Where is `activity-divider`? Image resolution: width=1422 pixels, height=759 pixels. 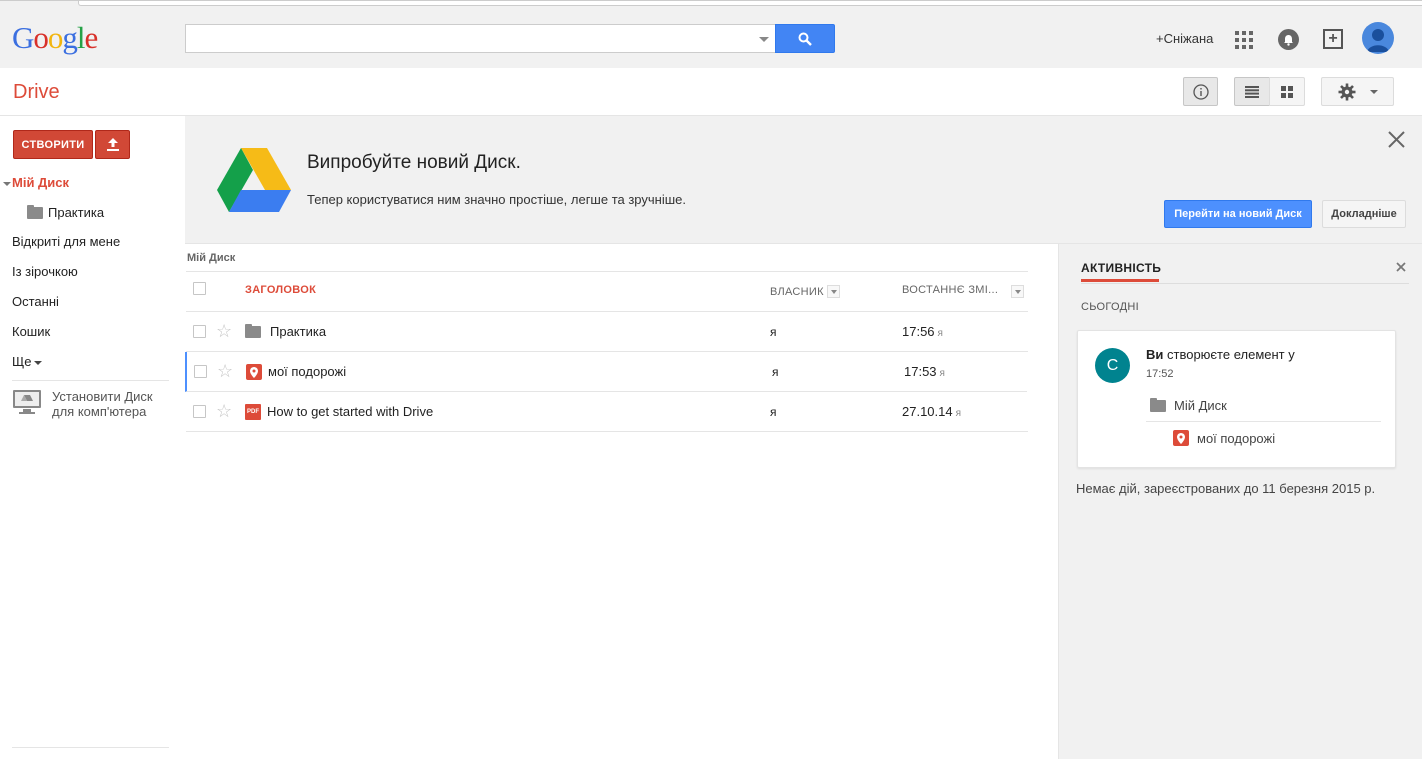 activity-divider is located at coordinates (1245, 283).